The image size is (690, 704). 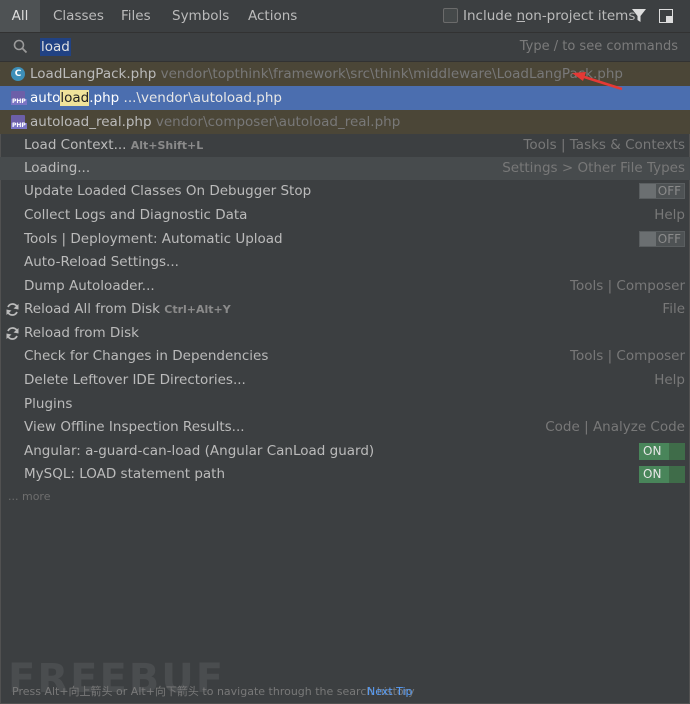 I want to click on class-c-icon: C, so click(x=18, y=74).